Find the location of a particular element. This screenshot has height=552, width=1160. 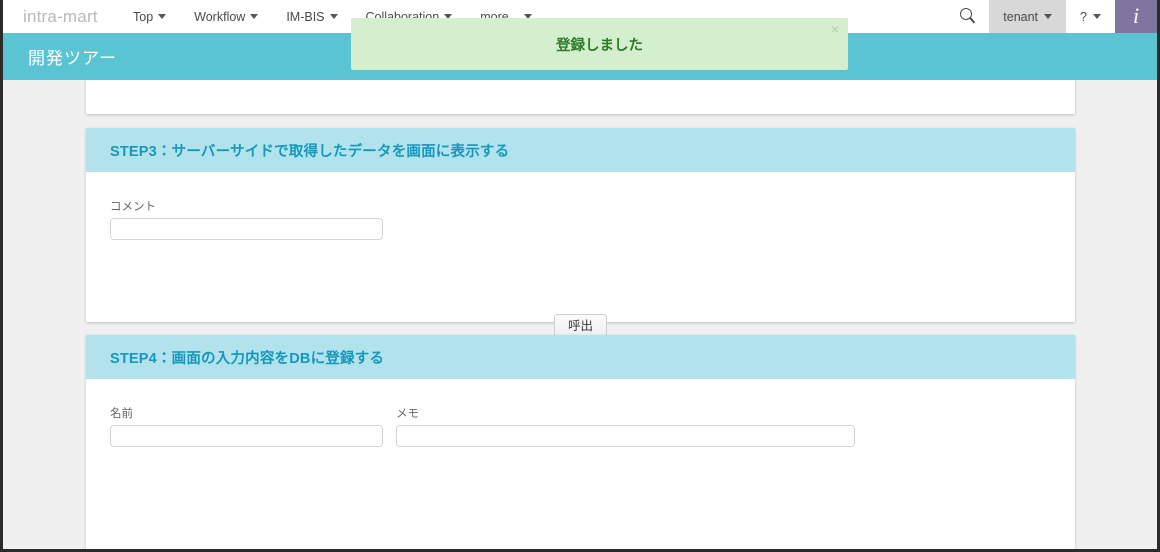

help-dropdown: ? is located at coordinates (1090, 16).